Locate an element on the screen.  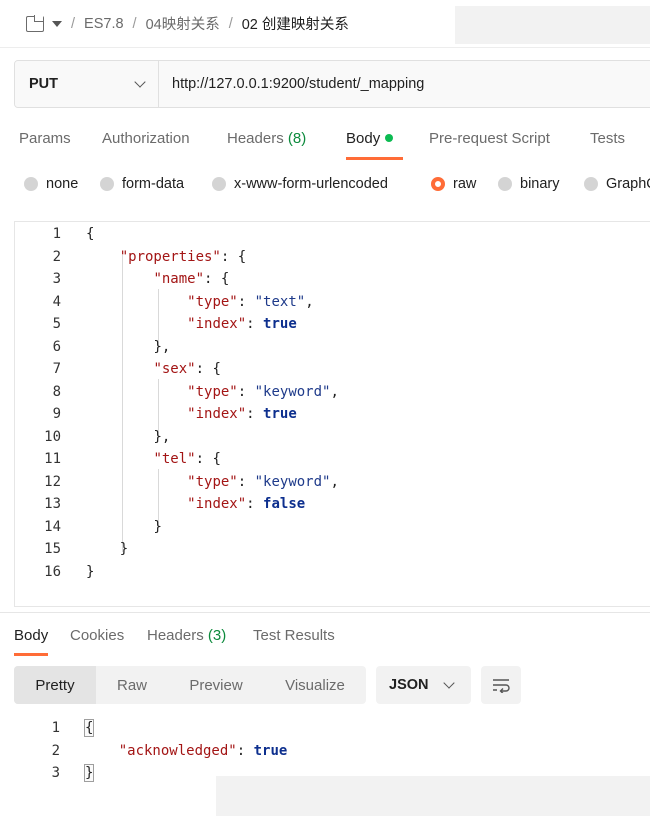
line-number: 2 is located at coordinates (56, 256).